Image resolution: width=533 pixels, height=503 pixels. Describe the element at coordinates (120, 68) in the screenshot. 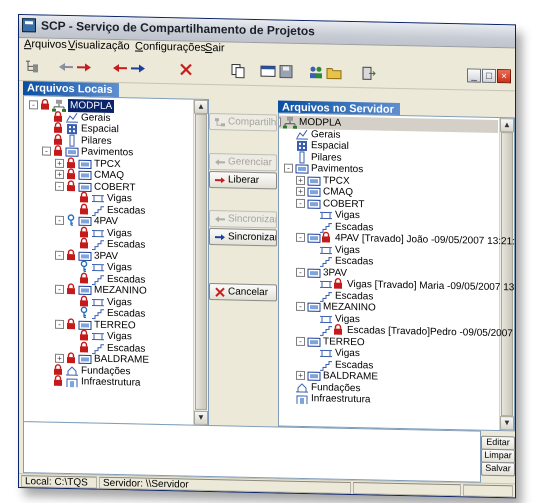

I see `back-red-icon` at that location.